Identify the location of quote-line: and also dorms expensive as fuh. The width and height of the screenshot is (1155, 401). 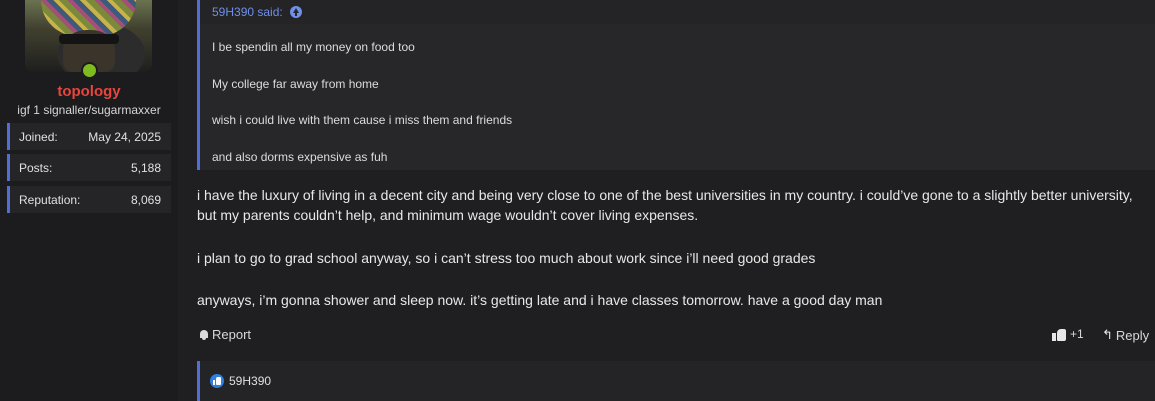
(300, 157).